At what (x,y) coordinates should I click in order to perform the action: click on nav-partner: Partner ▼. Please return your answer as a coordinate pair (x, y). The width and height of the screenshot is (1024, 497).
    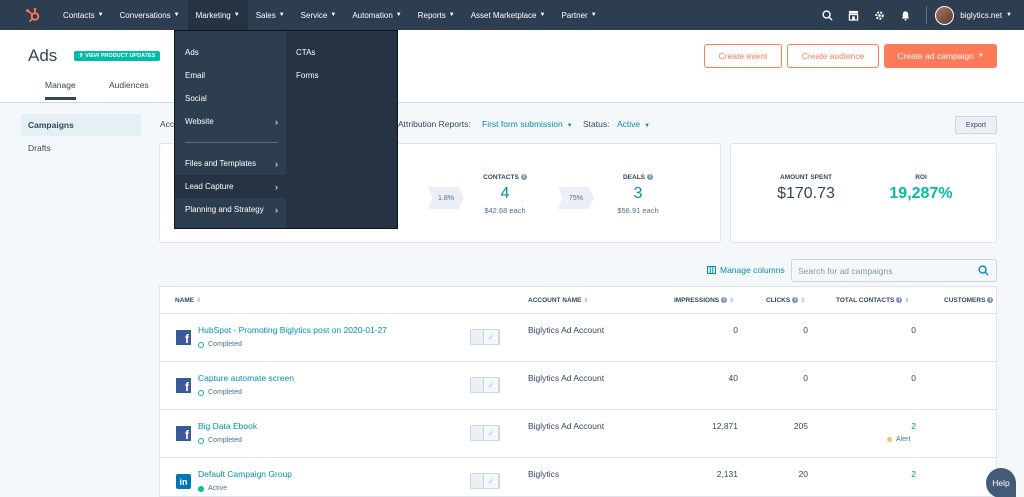
    Looking at the image, I should click on (578, 15).